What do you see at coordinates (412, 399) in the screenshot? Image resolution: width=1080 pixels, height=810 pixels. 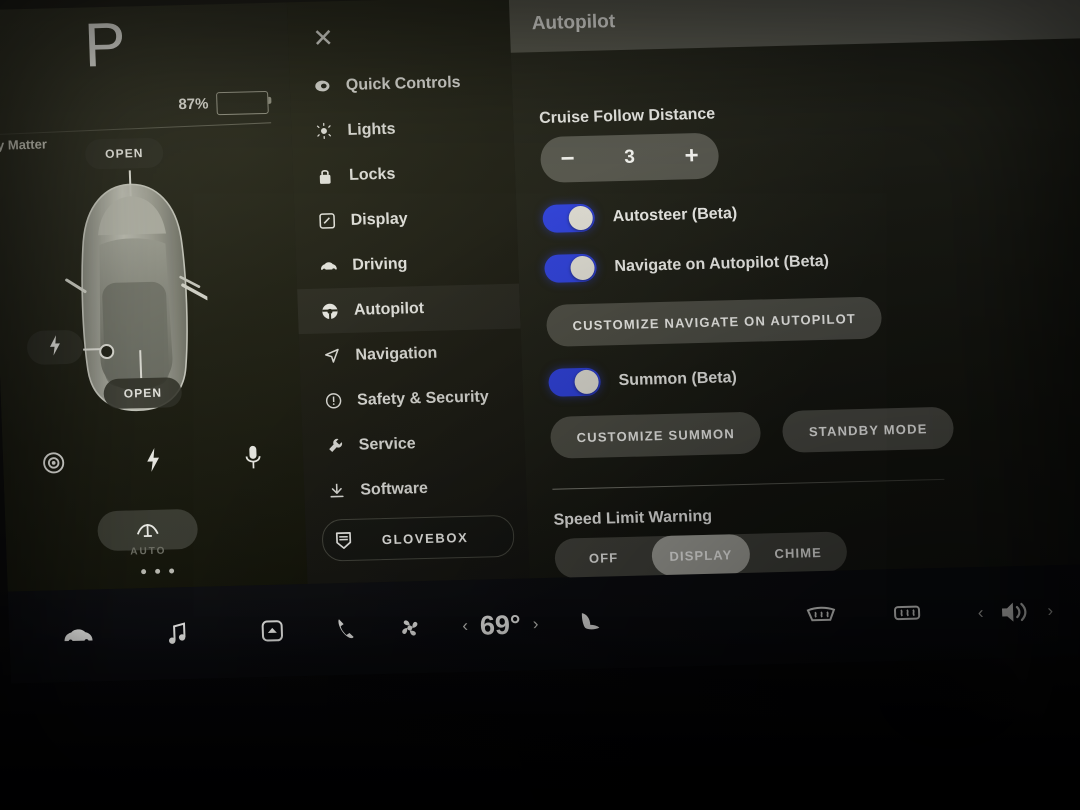 I see `sidebar-item-safety-security: Safety & Security` at bounding box center [412, 399].